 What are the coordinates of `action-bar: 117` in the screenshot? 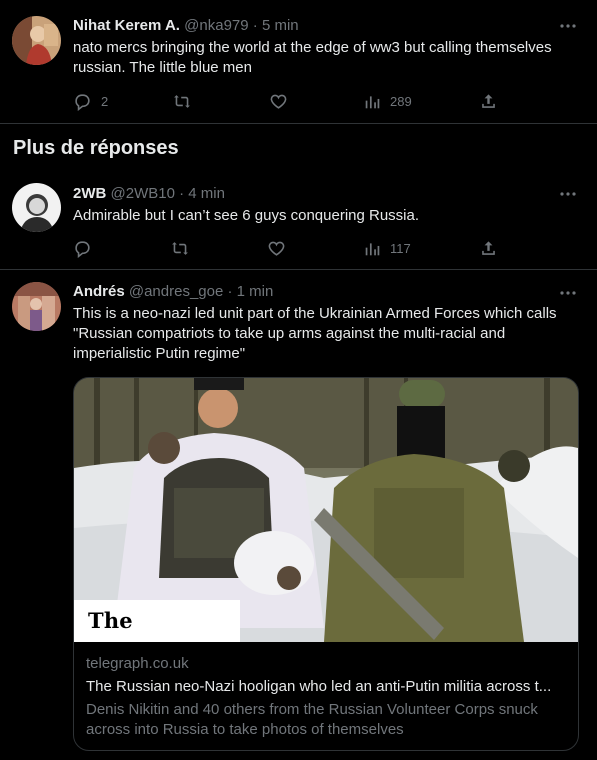 It's located at (293, 248).